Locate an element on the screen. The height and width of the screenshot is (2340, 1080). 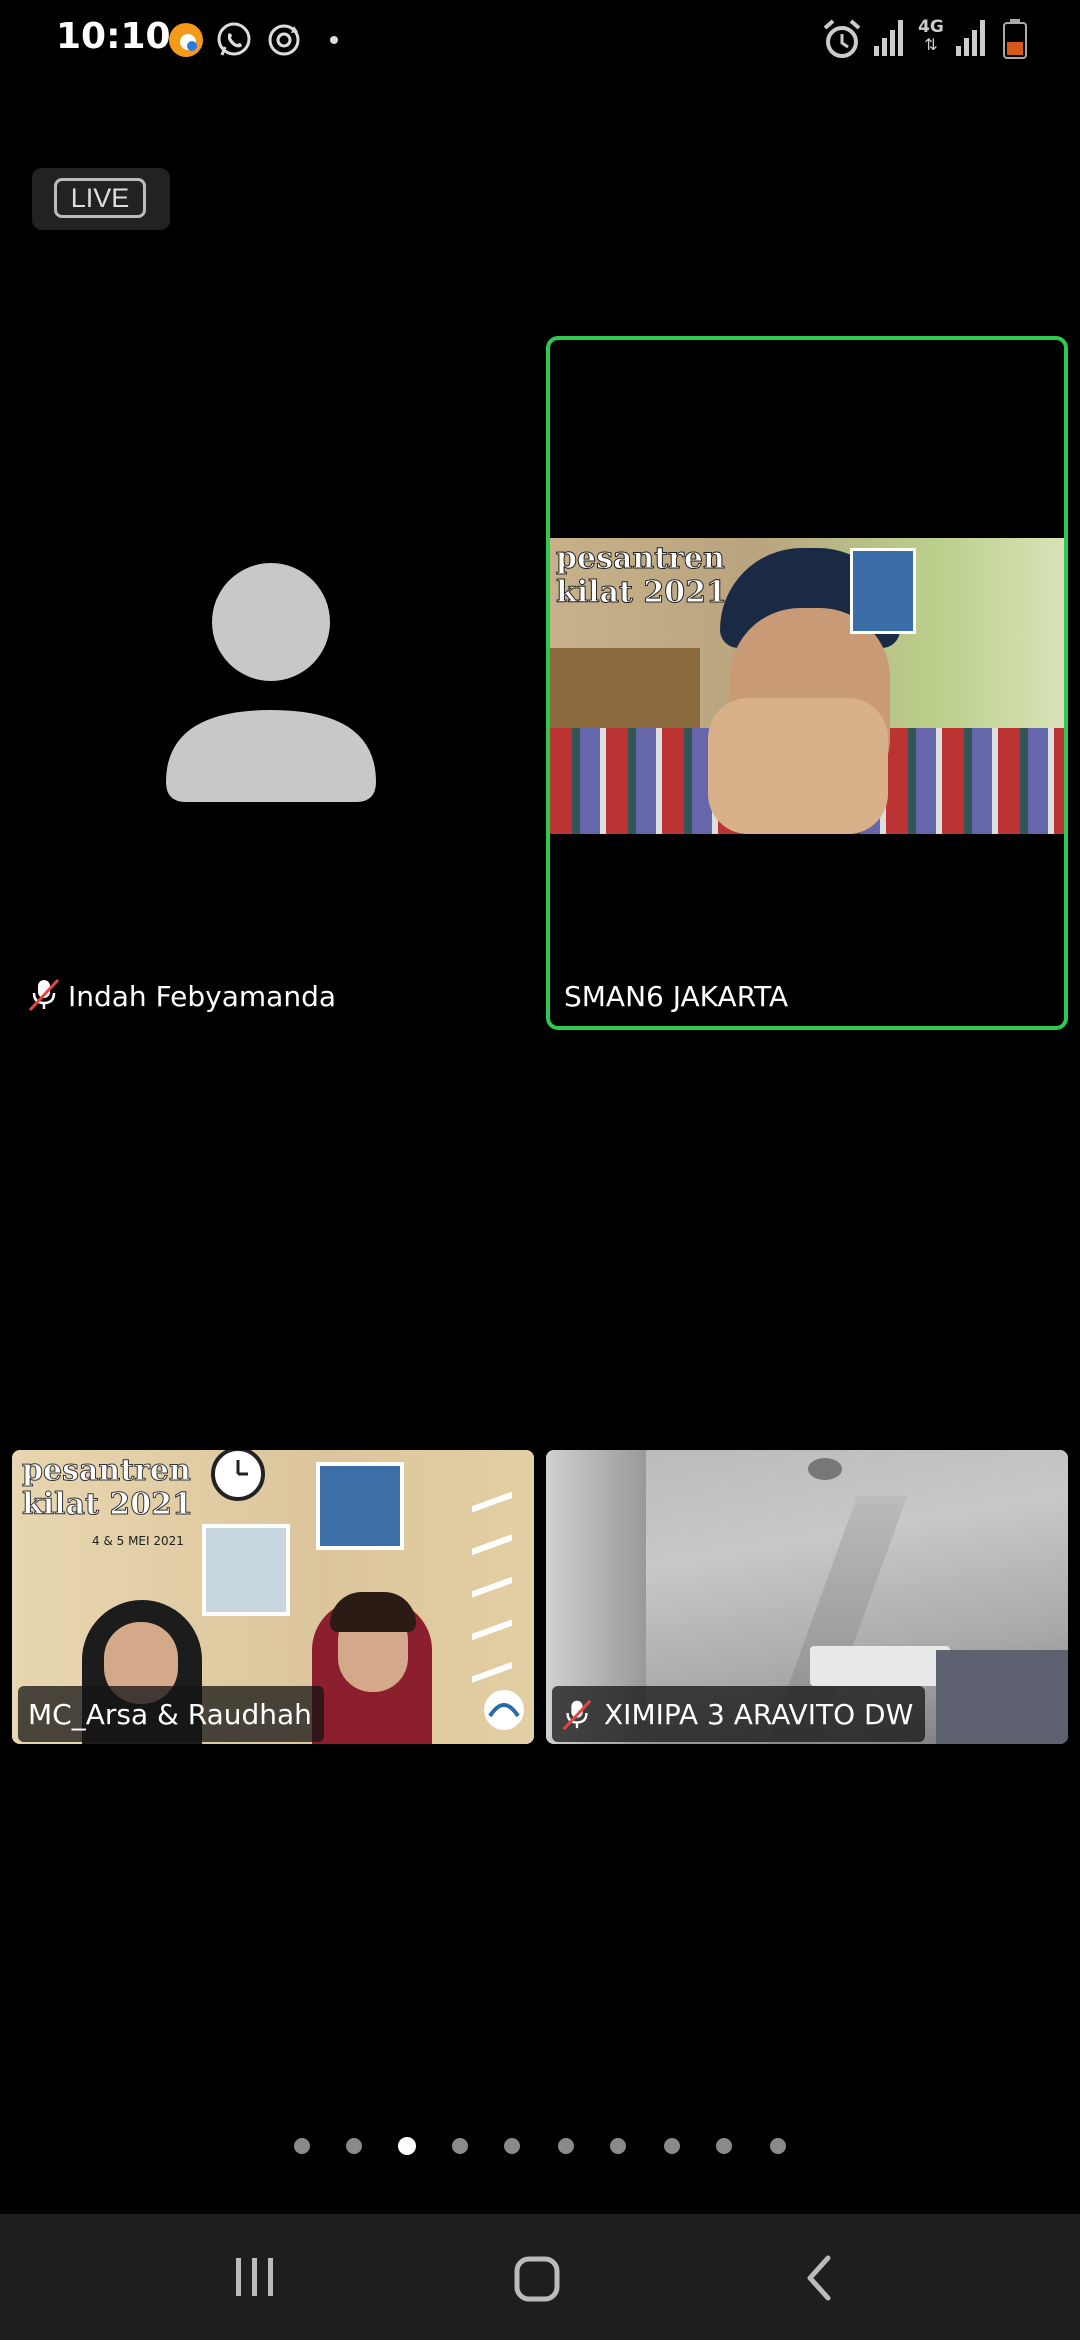
avatar-placeholder-icon is located at coordinates (271, 682).